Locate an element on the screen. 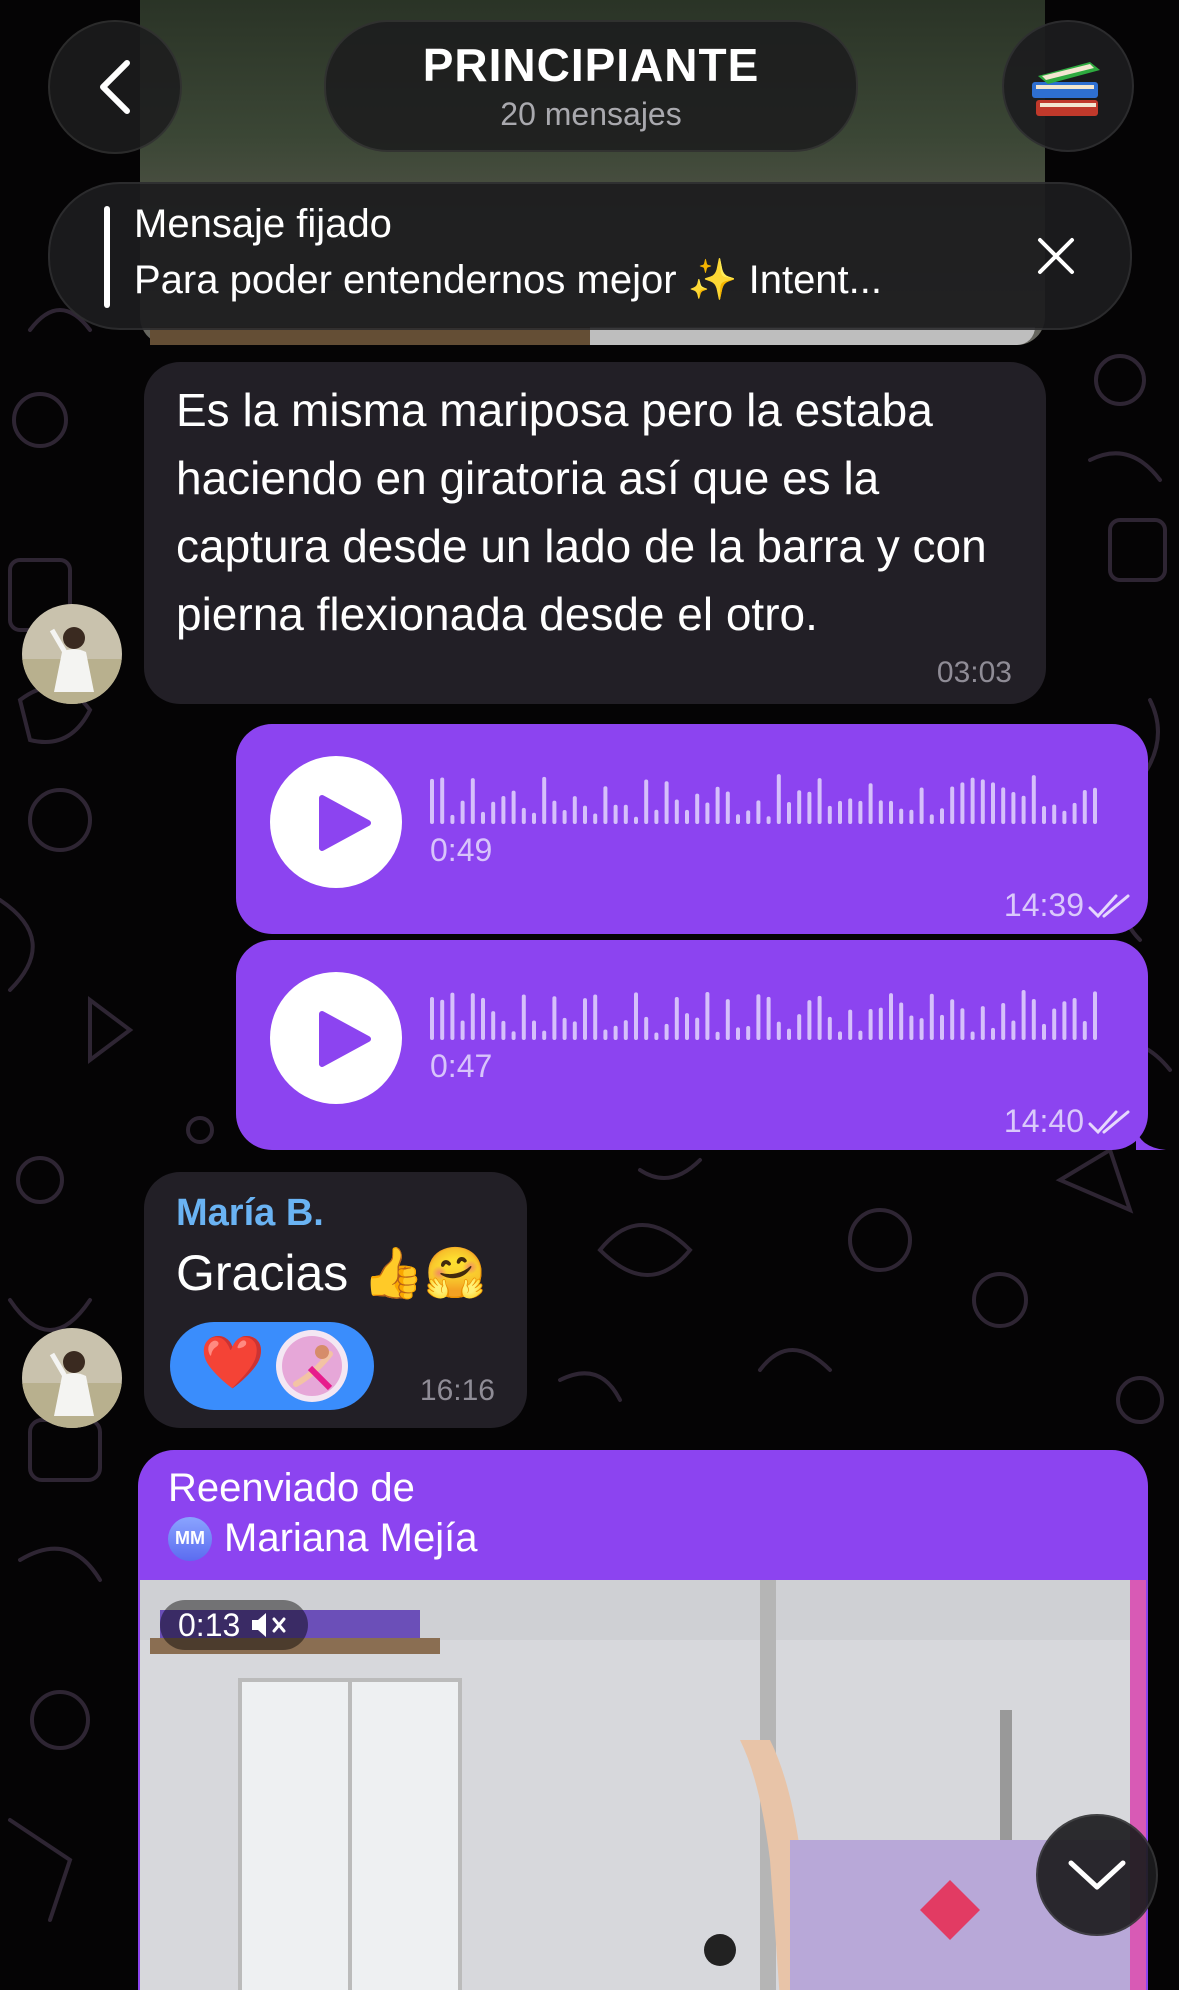 The height and width of the screenshot is (1990, 1179). chevron-down-icon is located at coordinates (1097, 1875).